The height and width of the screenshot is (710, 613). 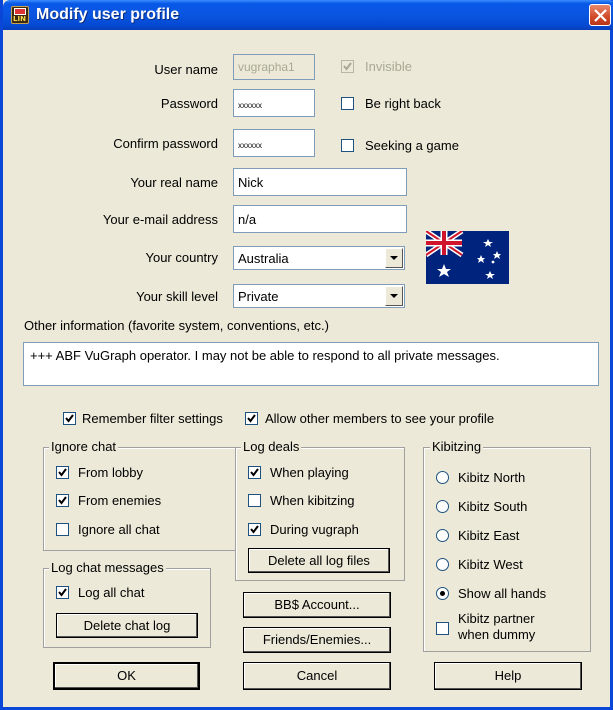 I want to click on email-label: Your e-mail address, so click(x=160, y=219).